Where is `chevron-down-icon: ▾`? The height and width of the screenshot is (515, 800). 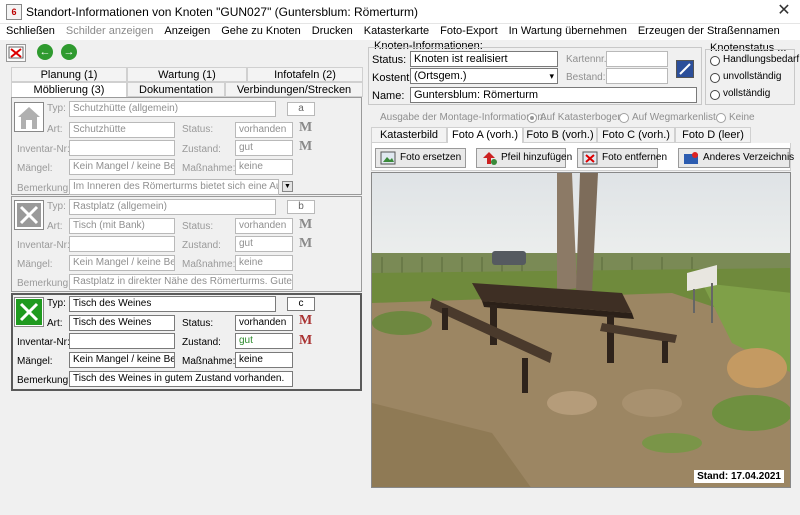 chevron-down-icon: ▾ is located at coordinates (551, 76).